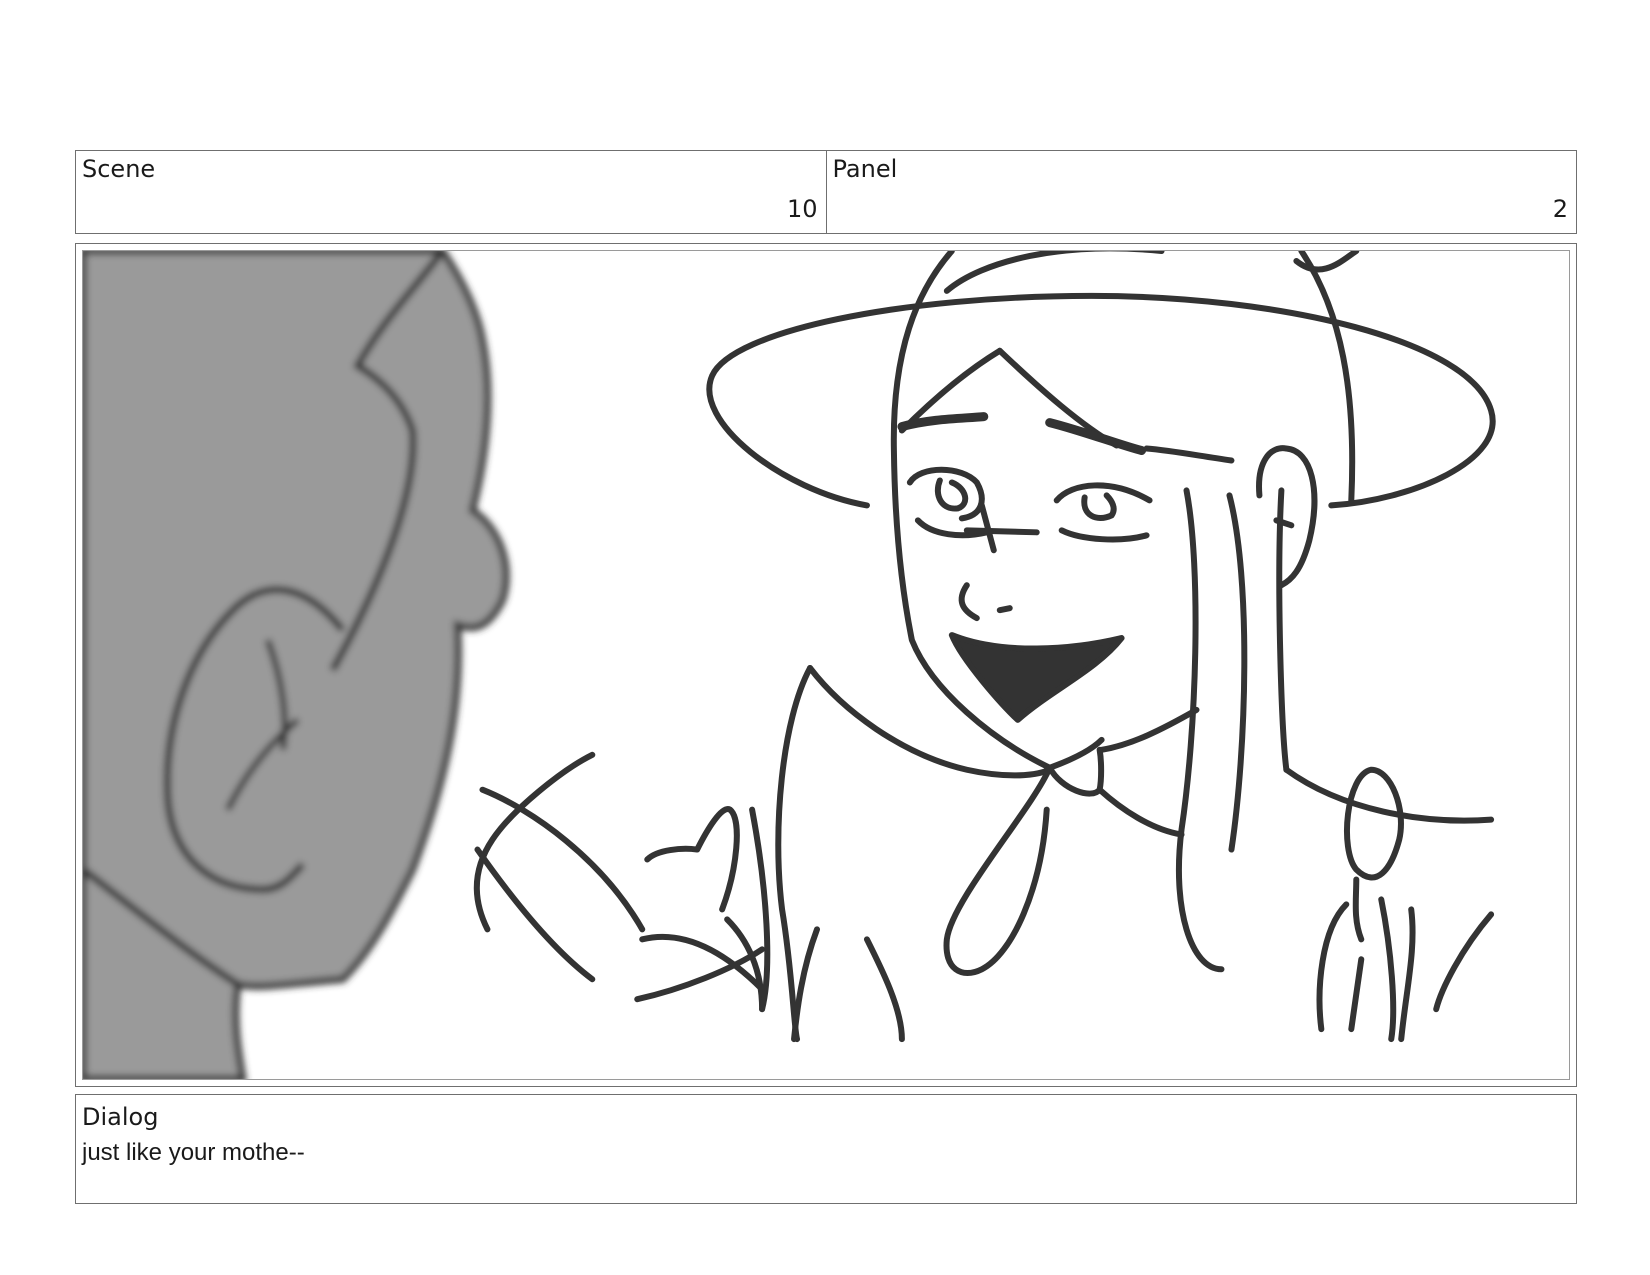 Image resolution: width=1650 pixels, height=1275 pixels. What do you see at coordinates (1560, 209) in the screenshot?
I see `panel-number: 2` at bounding box center [1560, 209].